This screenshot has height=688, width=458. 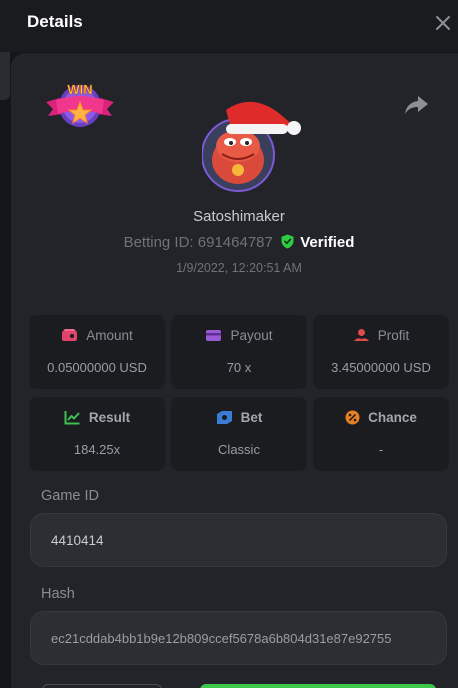 I want to click on chance-value: -, so click(x=381, y=449).